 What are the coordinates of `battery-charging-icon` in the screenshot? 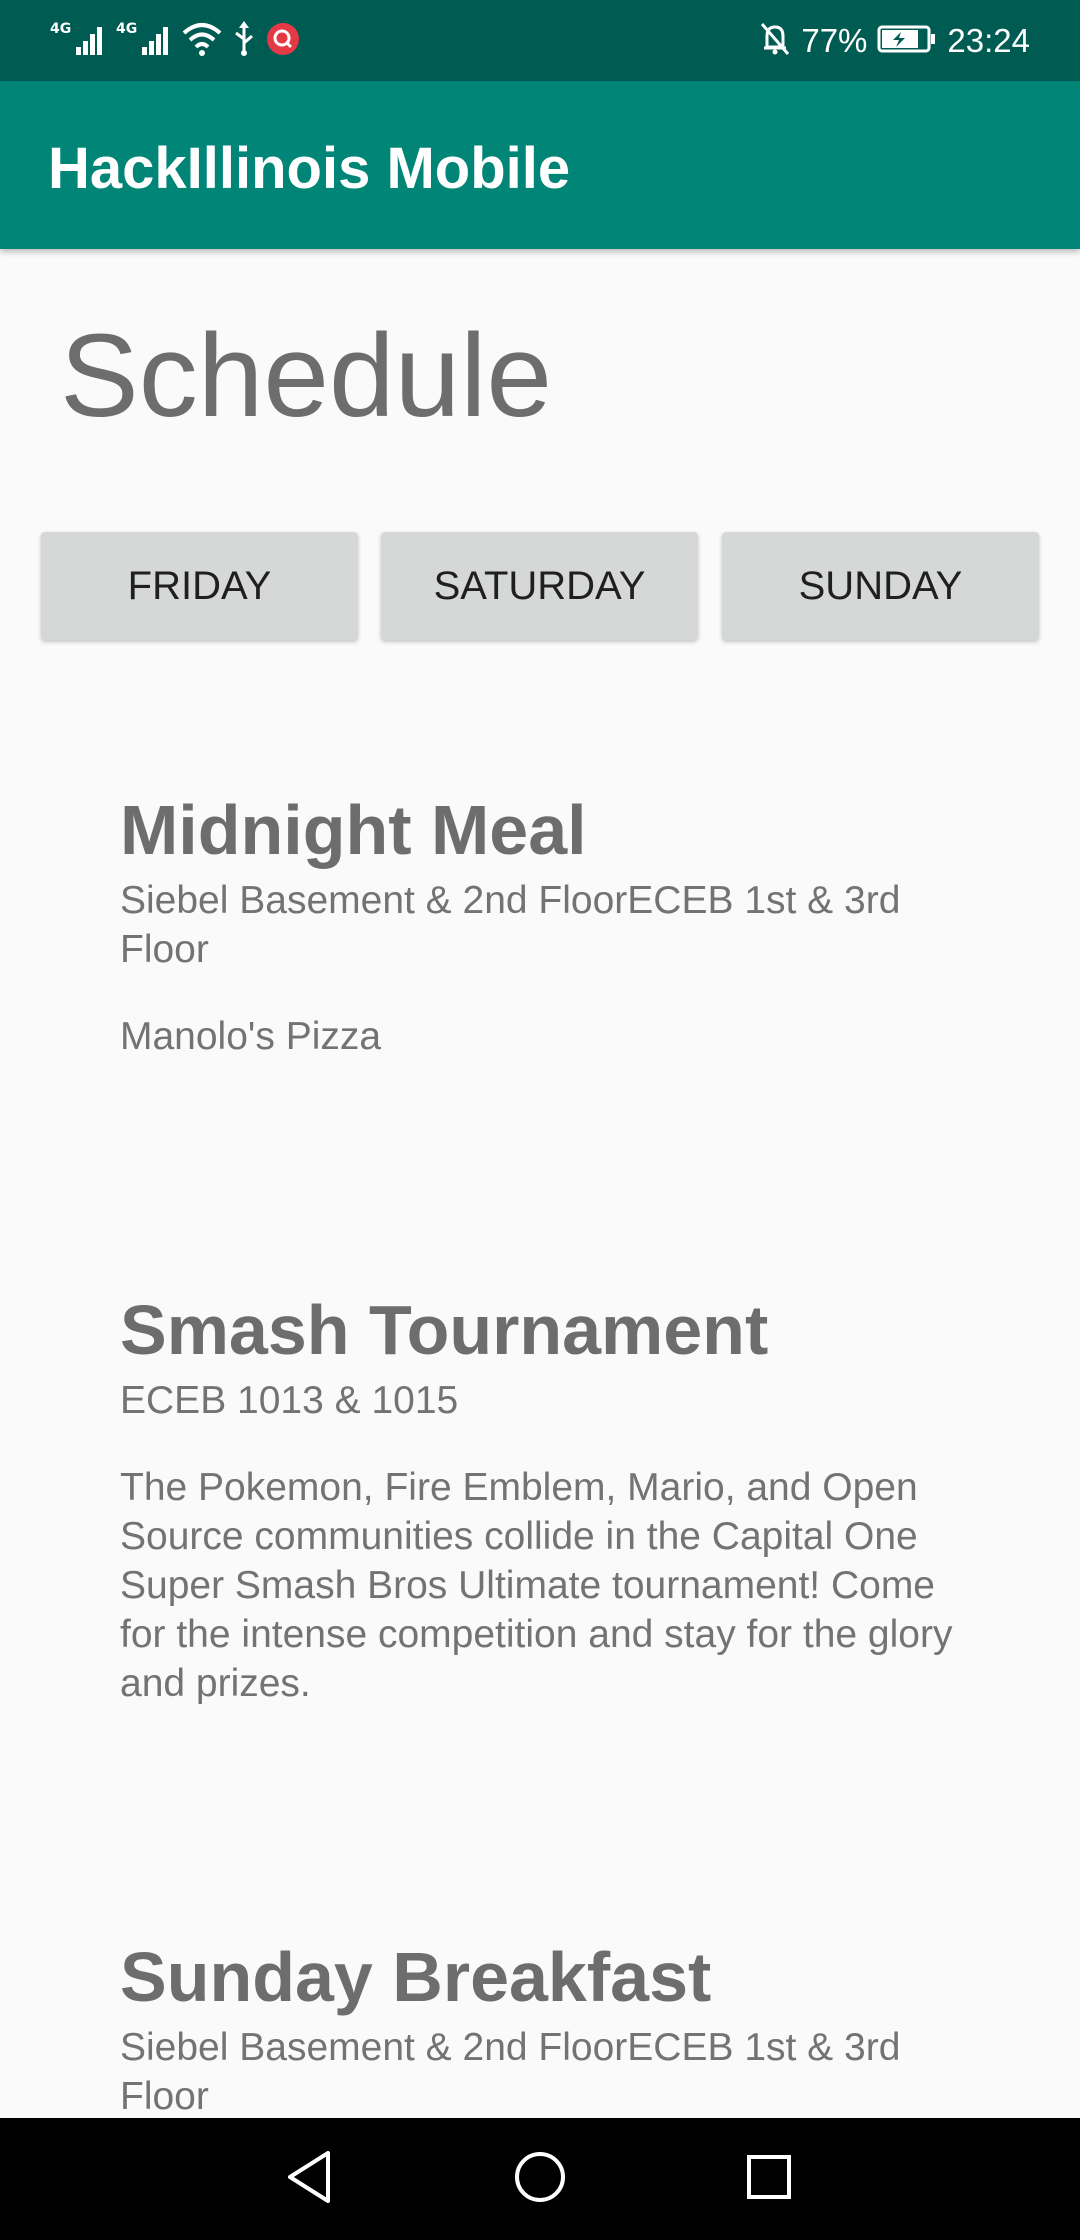 It's located at (907, 41).